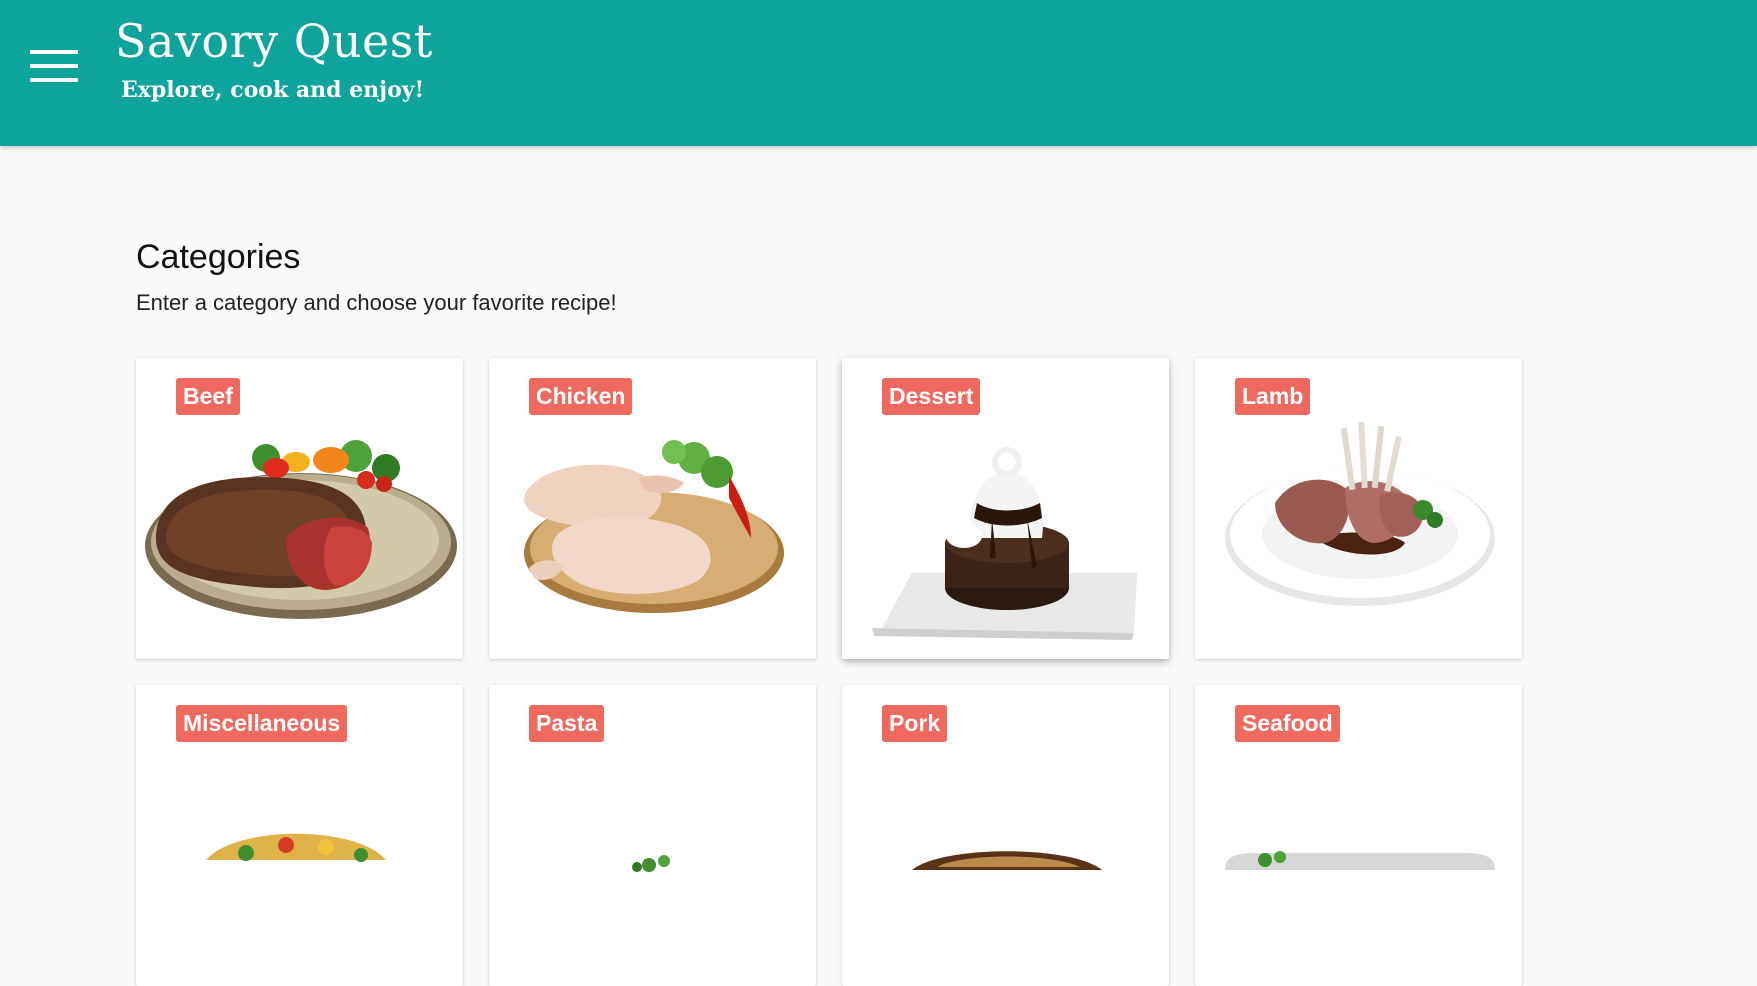 The image size is (1757, 986). I want to click on lamb-image, so click(1360, 513).